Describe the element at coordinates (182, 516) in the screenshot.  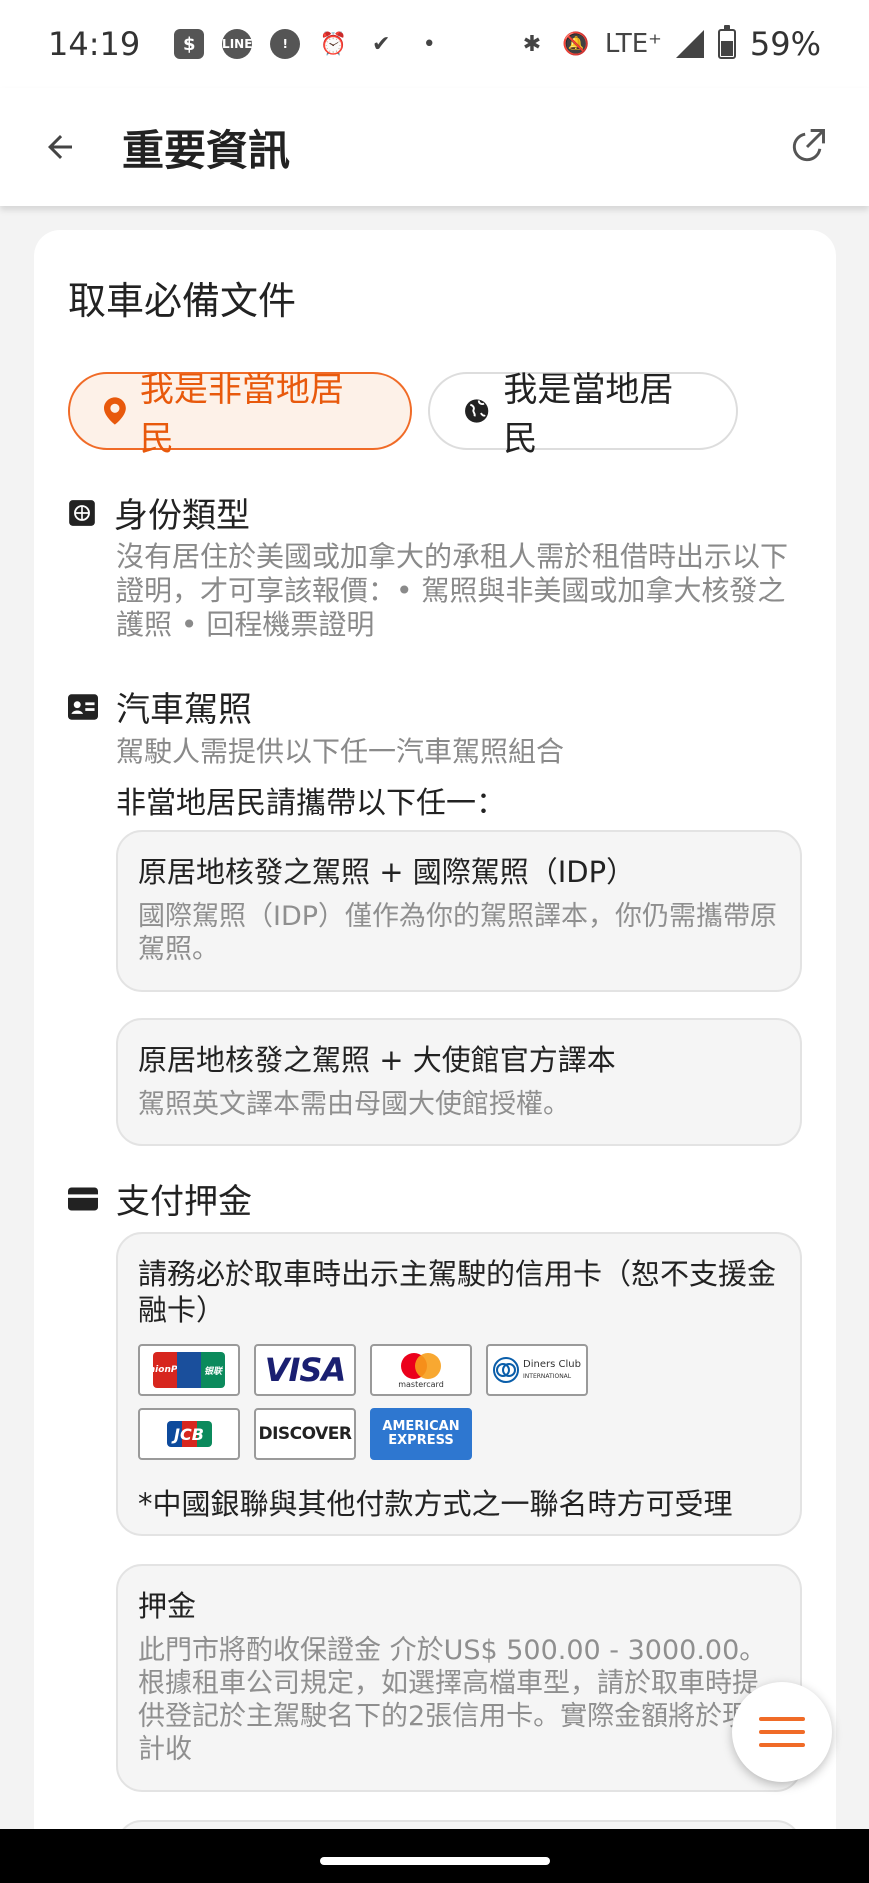
I see `identity-title: 身份類型` at that location.